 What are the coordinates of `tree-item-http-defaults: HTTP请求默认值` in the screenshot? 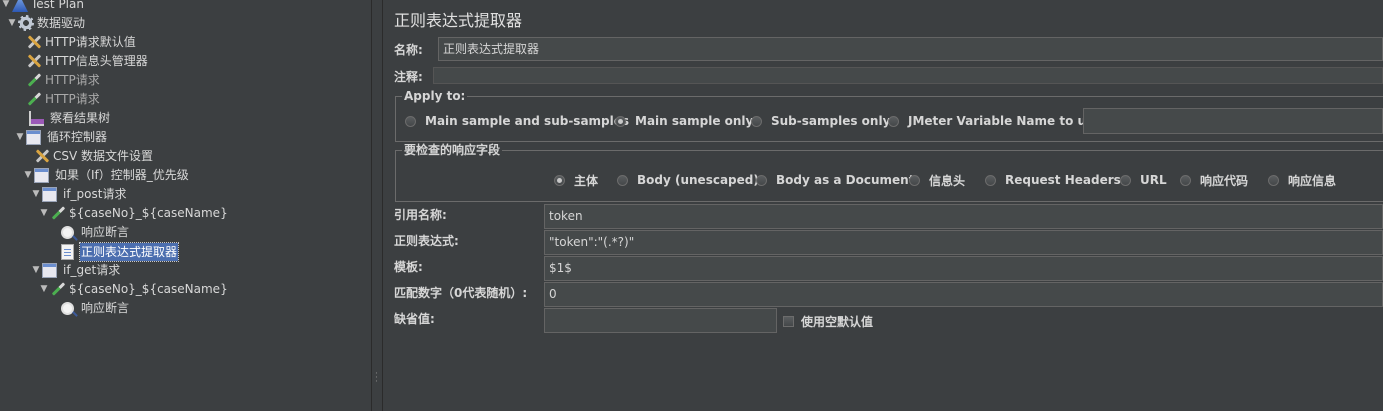 It's located at (81, 42).